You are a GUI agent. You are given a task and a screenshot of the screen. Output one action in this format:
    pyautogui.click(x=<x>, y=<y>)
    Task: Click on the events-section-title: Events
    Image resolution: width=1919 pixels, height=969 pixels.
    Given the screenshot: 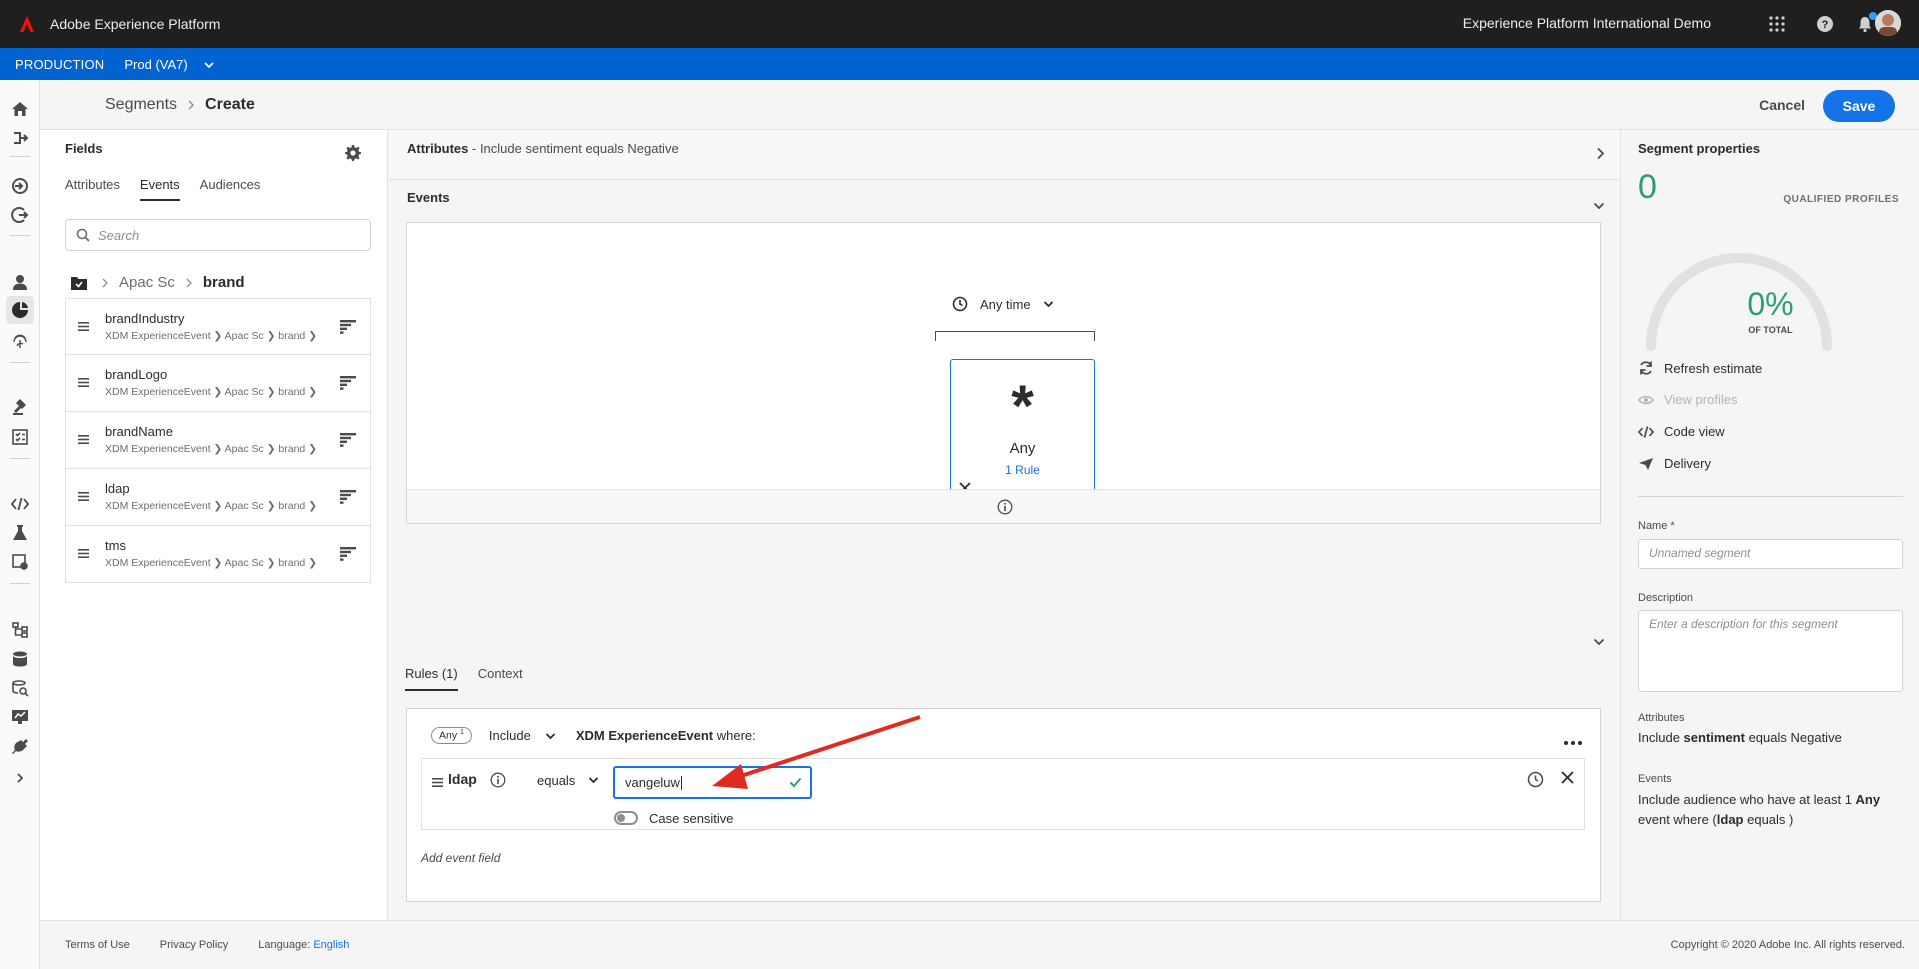 What is the action you would take?
    pyautogui.click(x=428, y=197)
    